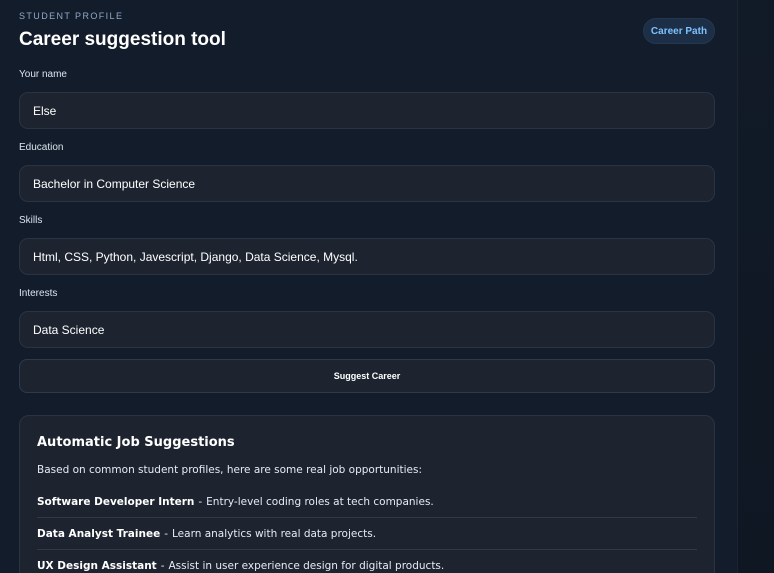  What do you see at coordinates (71, 16) in the screenshot?
I see `section-eyebrow: STUDENT PROFILE` at bounding box center [71, 16].